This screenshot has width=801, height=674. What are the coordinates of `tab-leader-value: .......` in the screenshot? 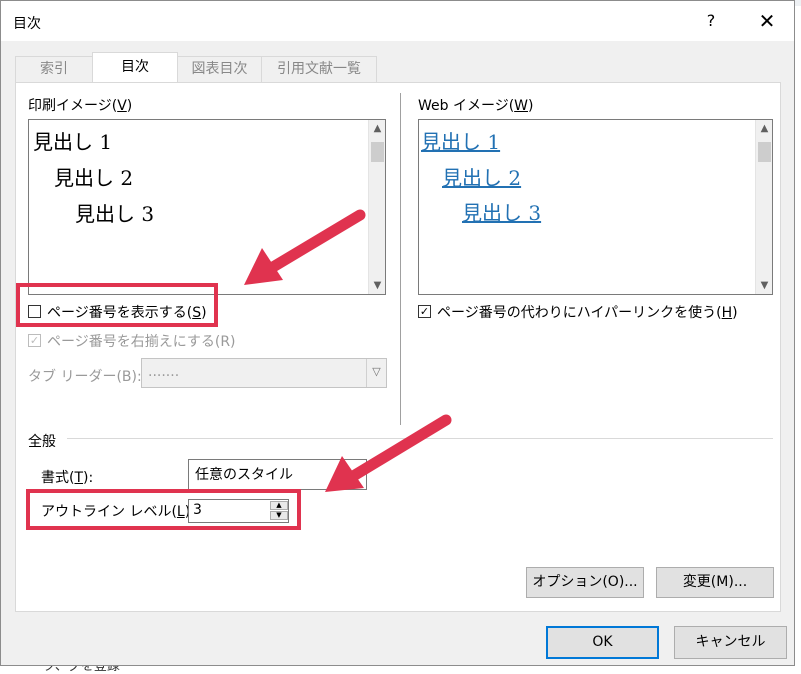 It's located at (164, 372).